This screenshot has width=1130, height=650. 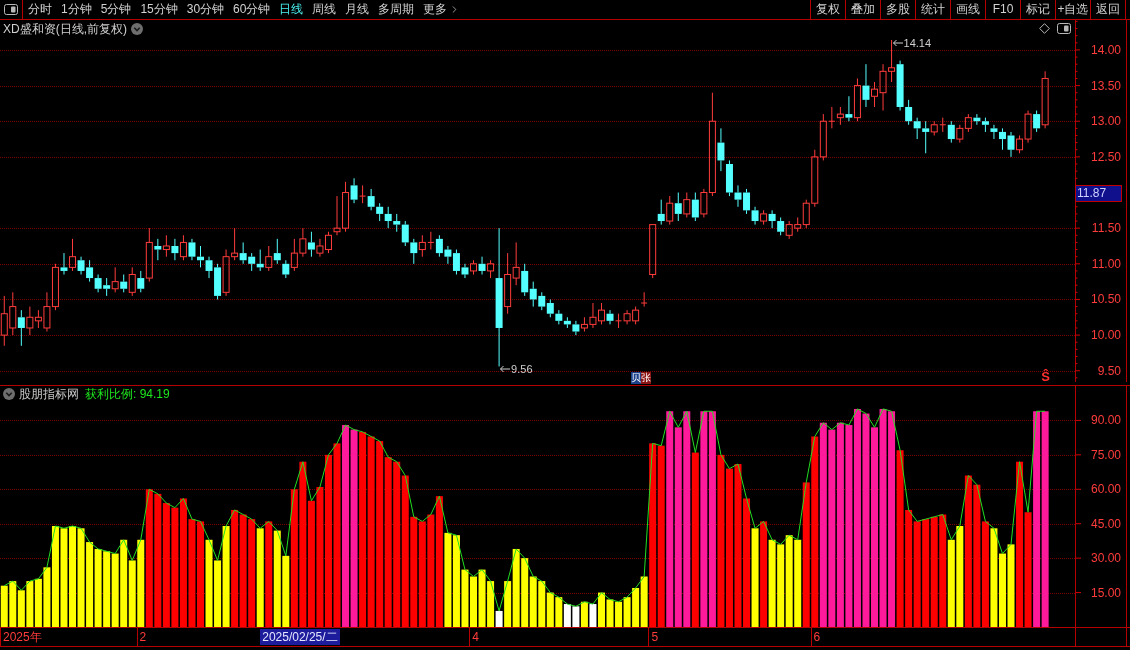 I want to click on toolbar-button: 叠加, so click(x=862, y=9).